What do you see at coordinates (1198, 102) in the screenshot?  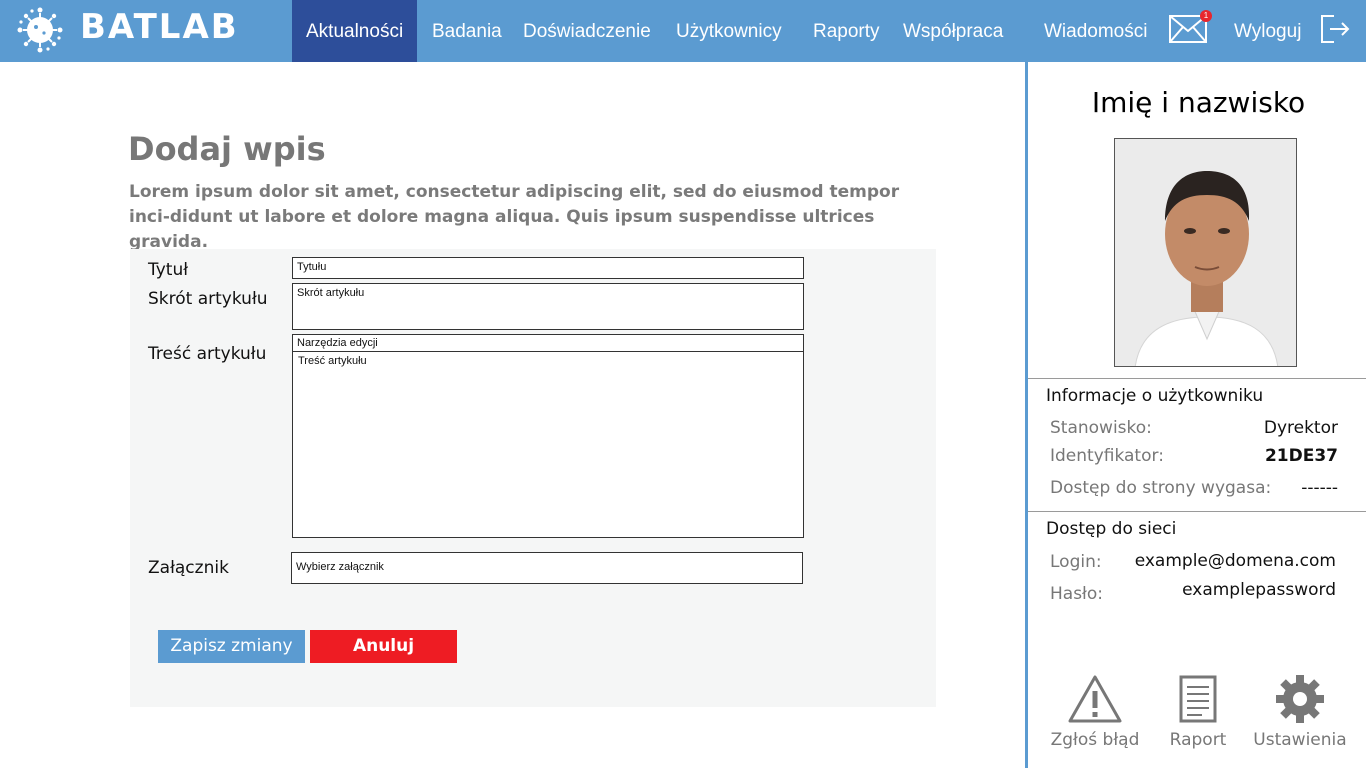 I see `user-full-name: Imię i nazwisko` at bounding box center [1198, 102].